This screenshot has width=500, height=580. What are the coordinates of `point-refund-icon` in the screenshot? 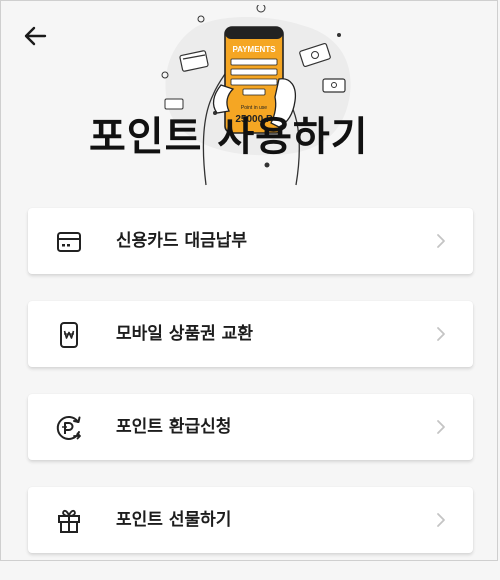 It's located at (69, 428).